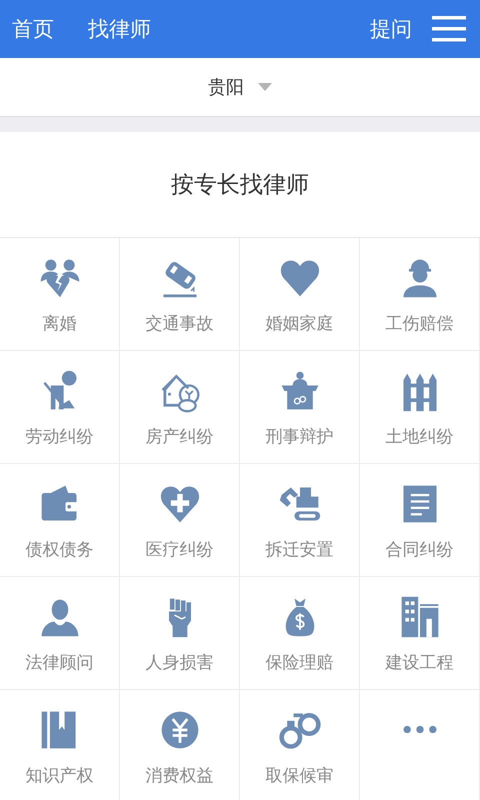 This screenshot has width=480, height=800. What do you see at coordinates (300, 324) in the screenshot?
I see `category-label: 婚姻家庭` at bounding box center [300, 324].